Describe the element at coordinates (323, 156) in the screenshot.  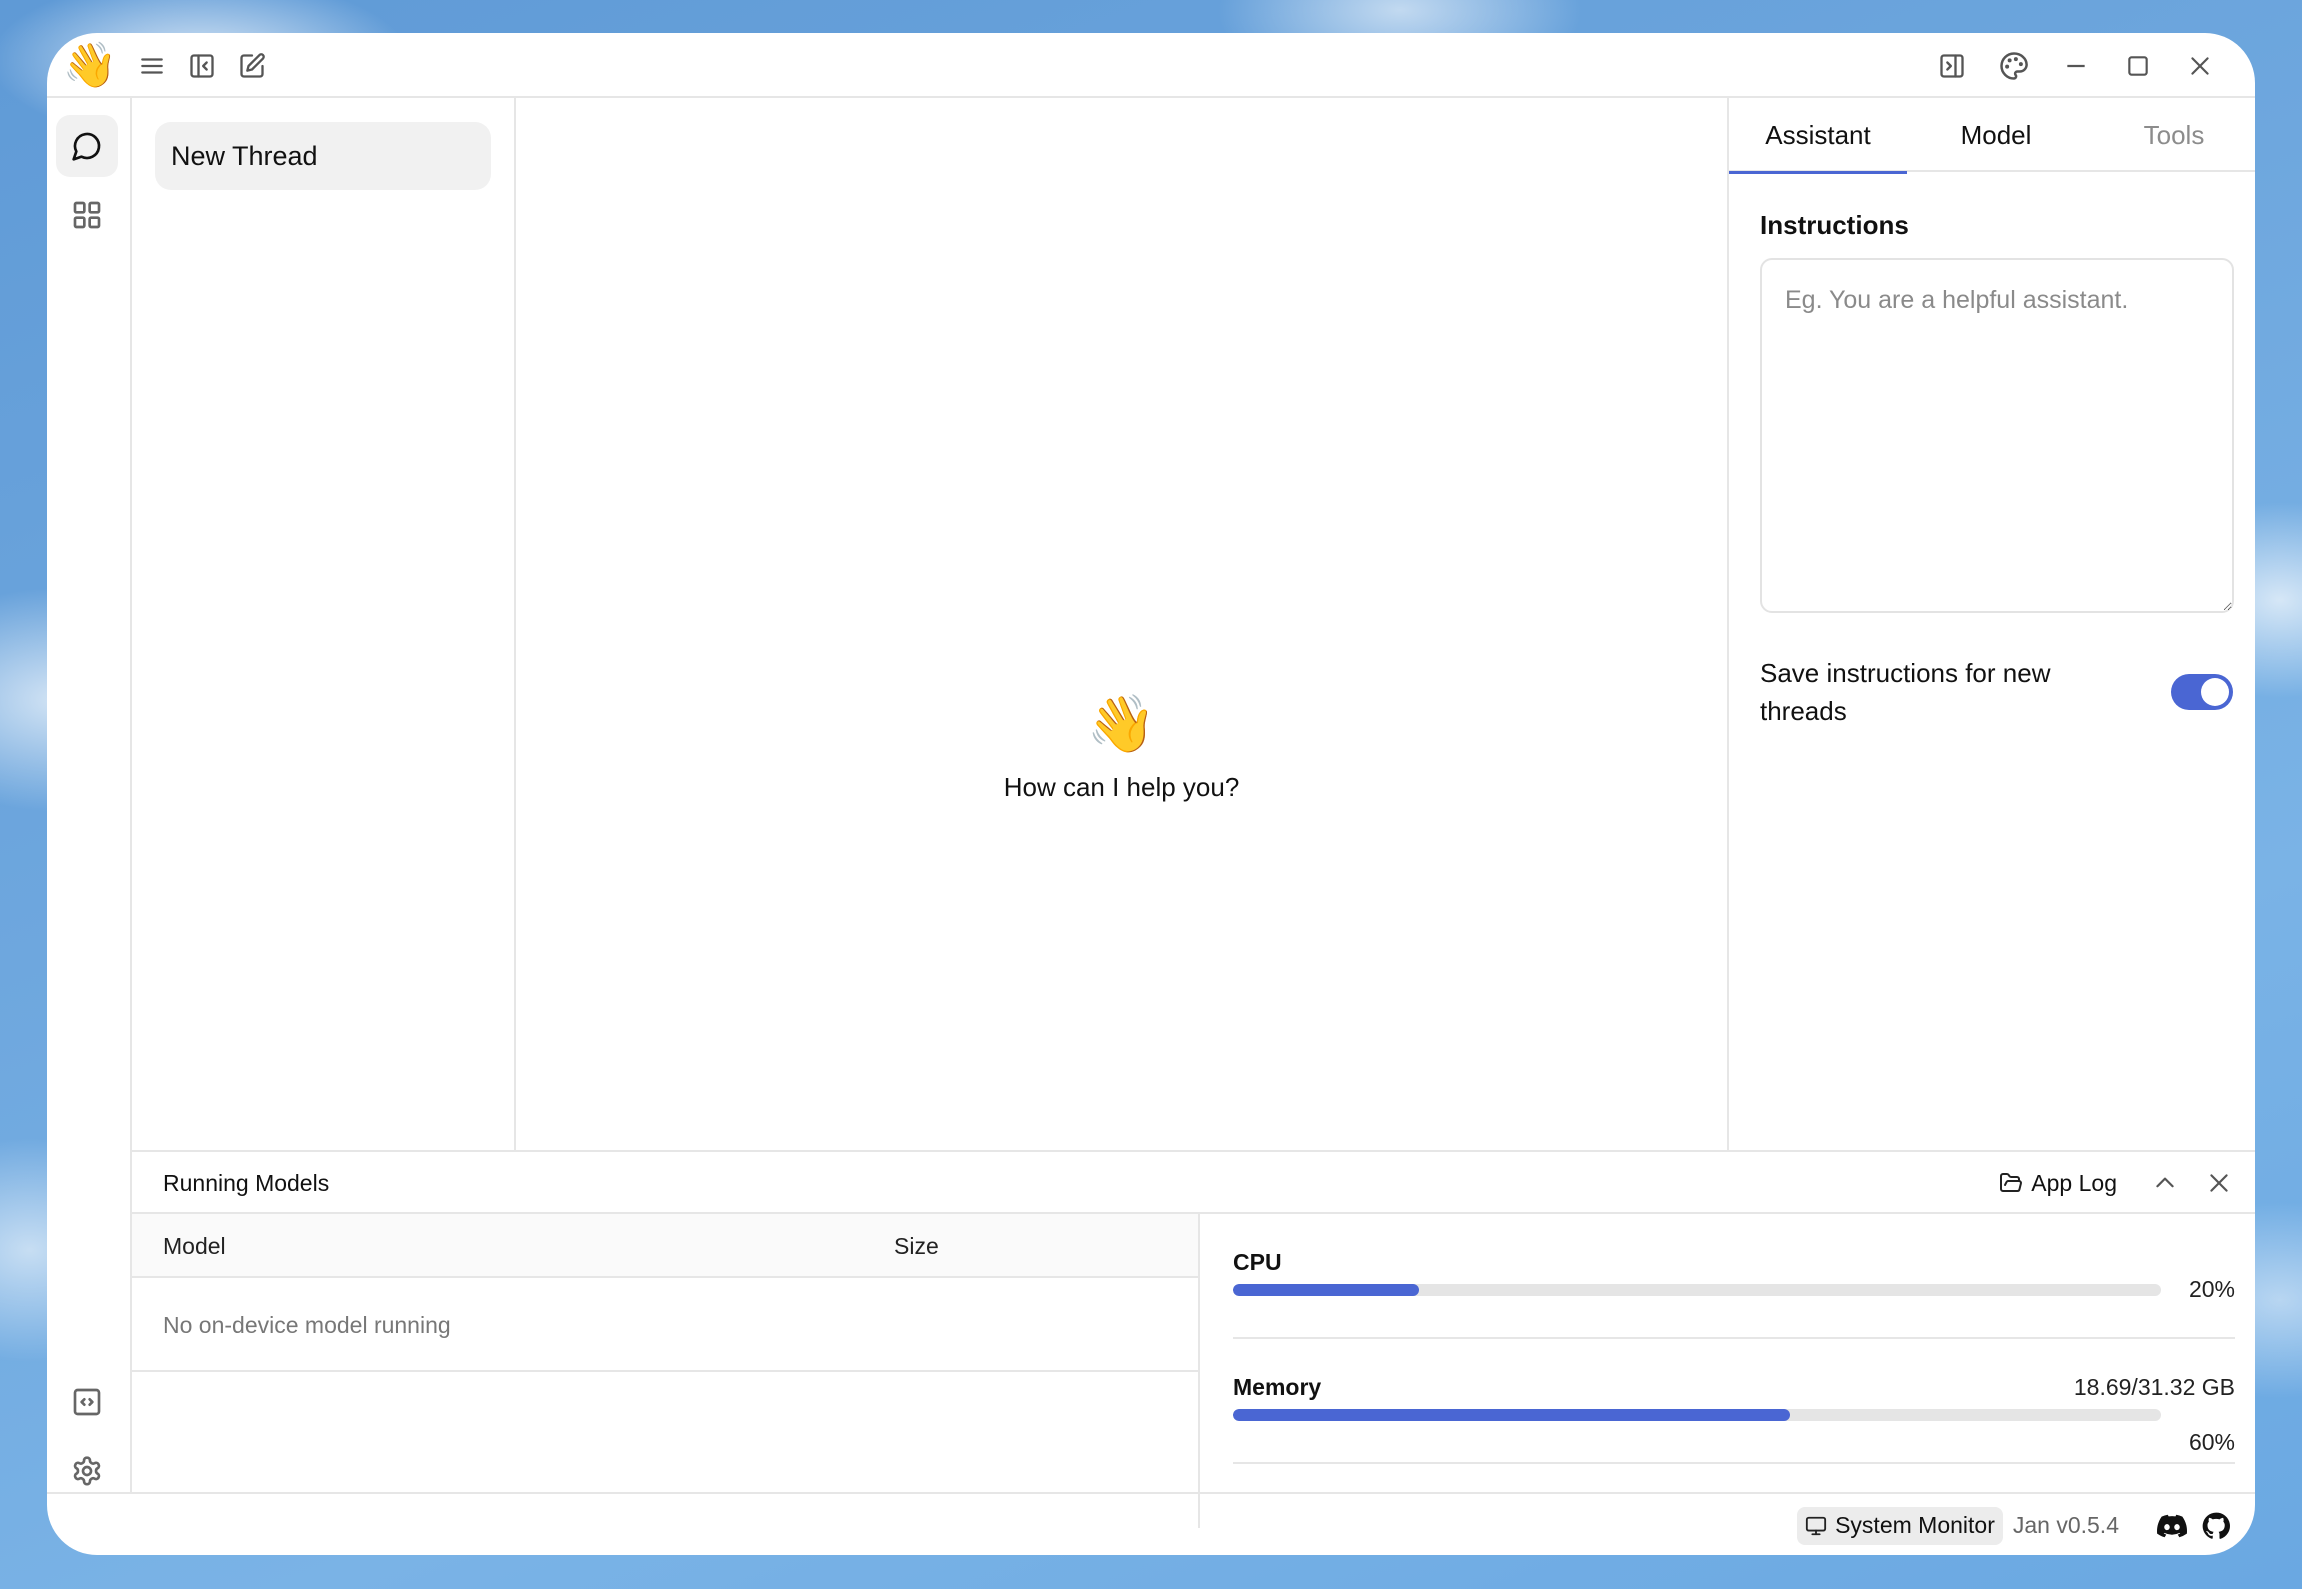
I see `thread-item: New Thread` at that location.